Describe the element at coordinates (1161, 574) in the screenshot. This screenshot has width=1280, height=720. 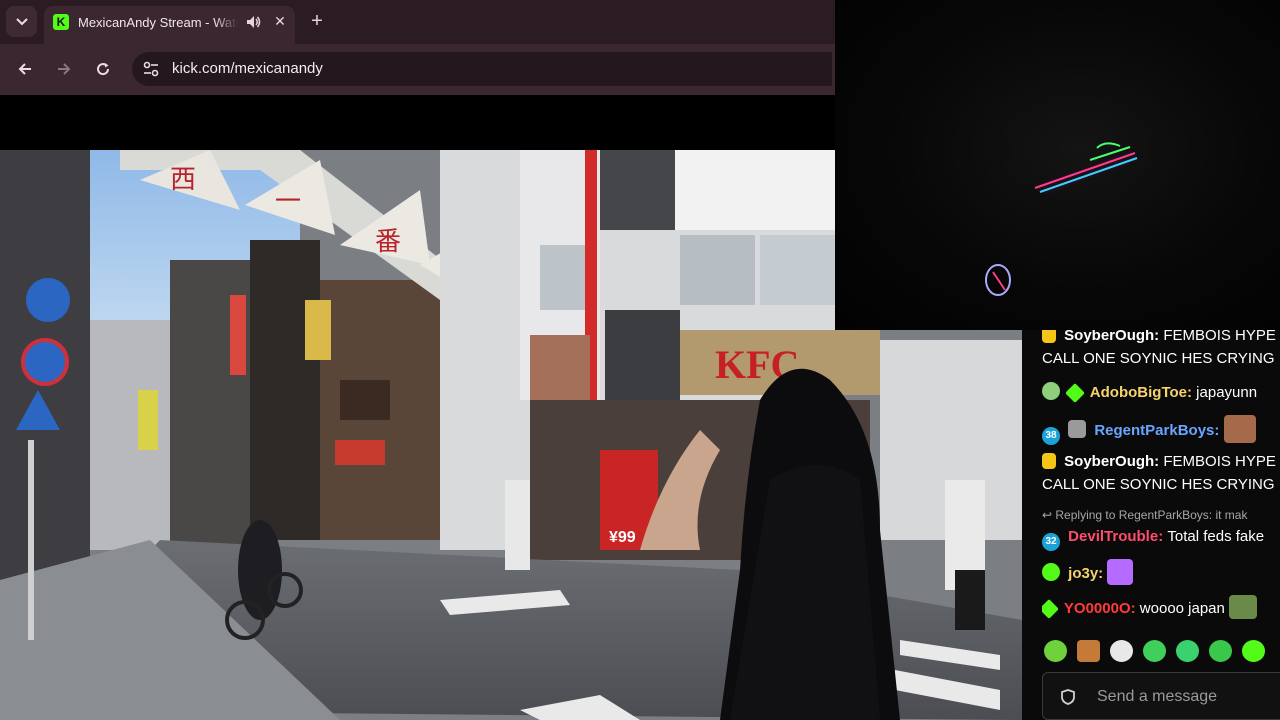
I see `chat-message: jo3y:` at that location.